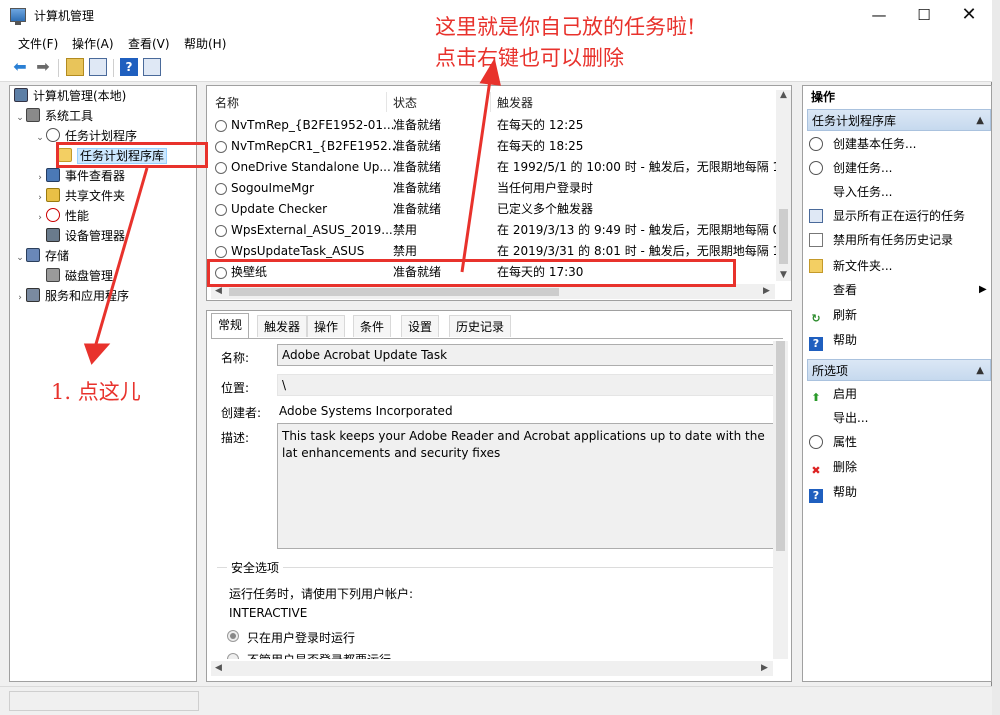 The width and height of the screenshot is (1000, 715). What do you see at coordinates (833, 442) in the screenshot?
I see `action-properties: 属性` at bounding box center [833, 442].